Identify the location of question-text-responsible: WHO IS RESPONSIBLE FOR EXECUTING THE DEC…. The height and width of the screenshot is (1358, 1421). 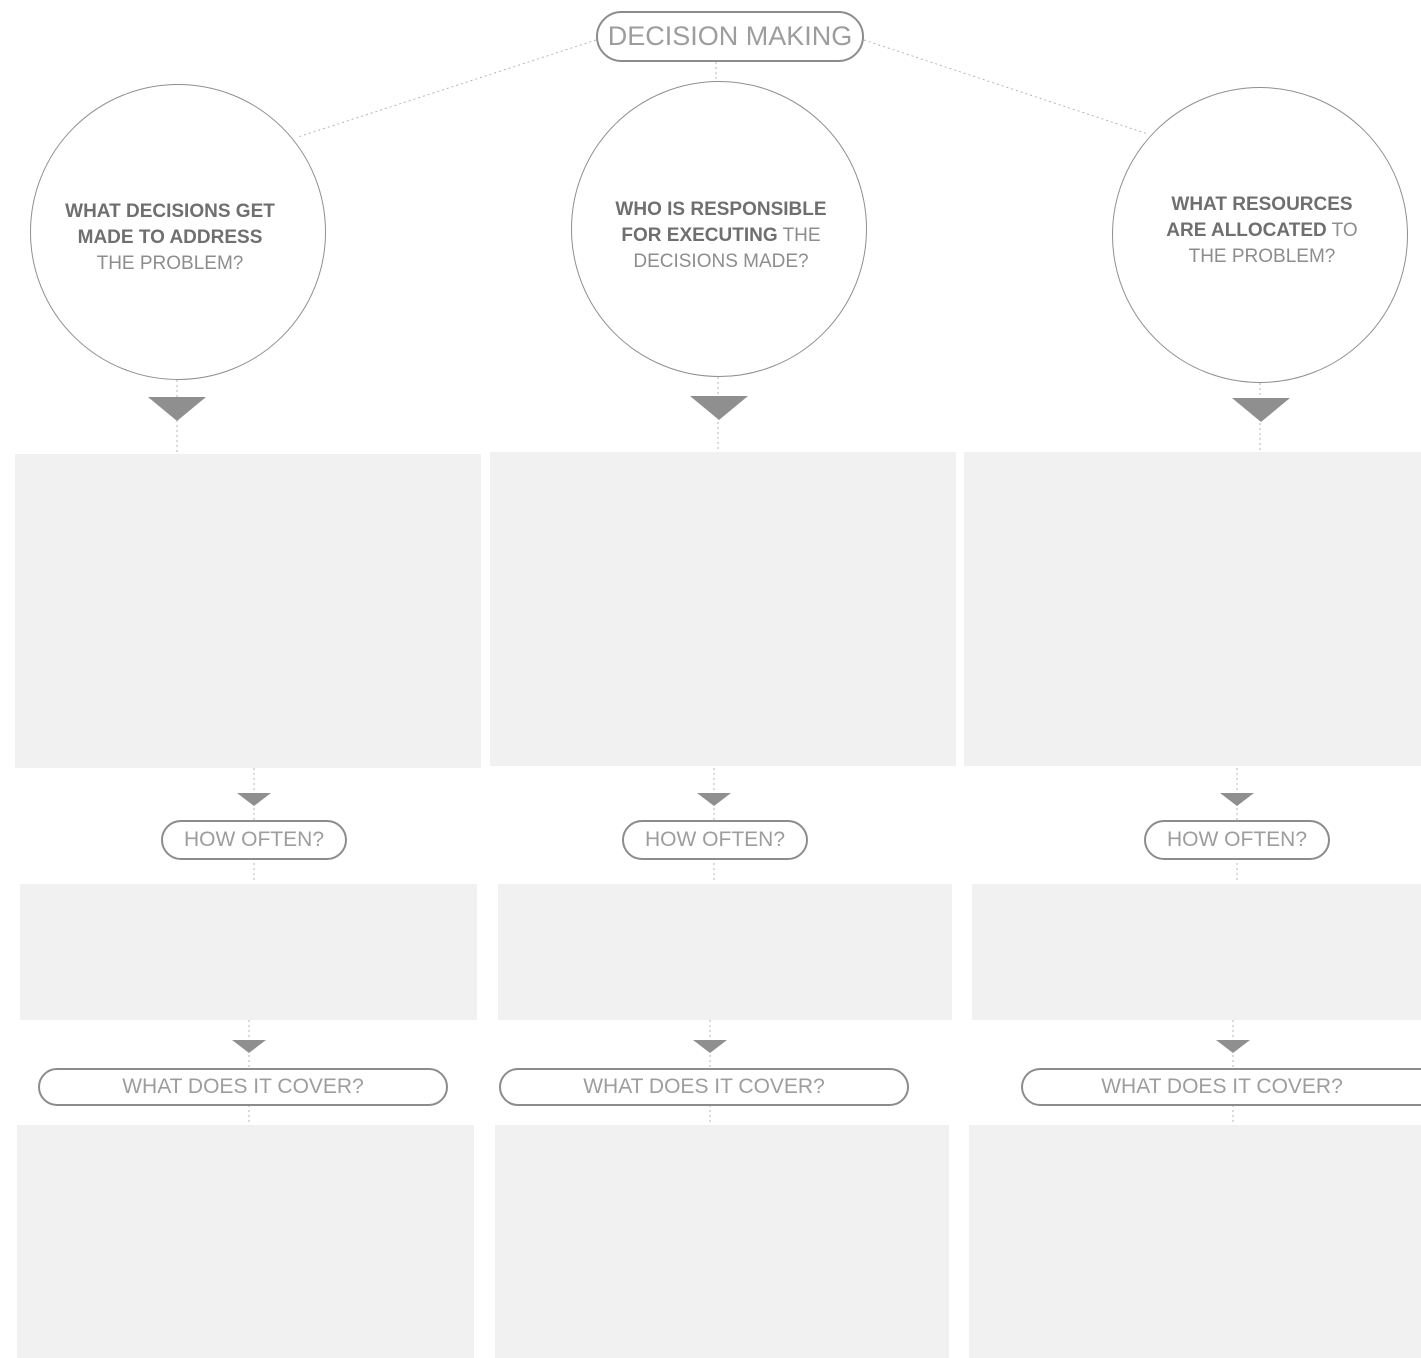
(721, 236).